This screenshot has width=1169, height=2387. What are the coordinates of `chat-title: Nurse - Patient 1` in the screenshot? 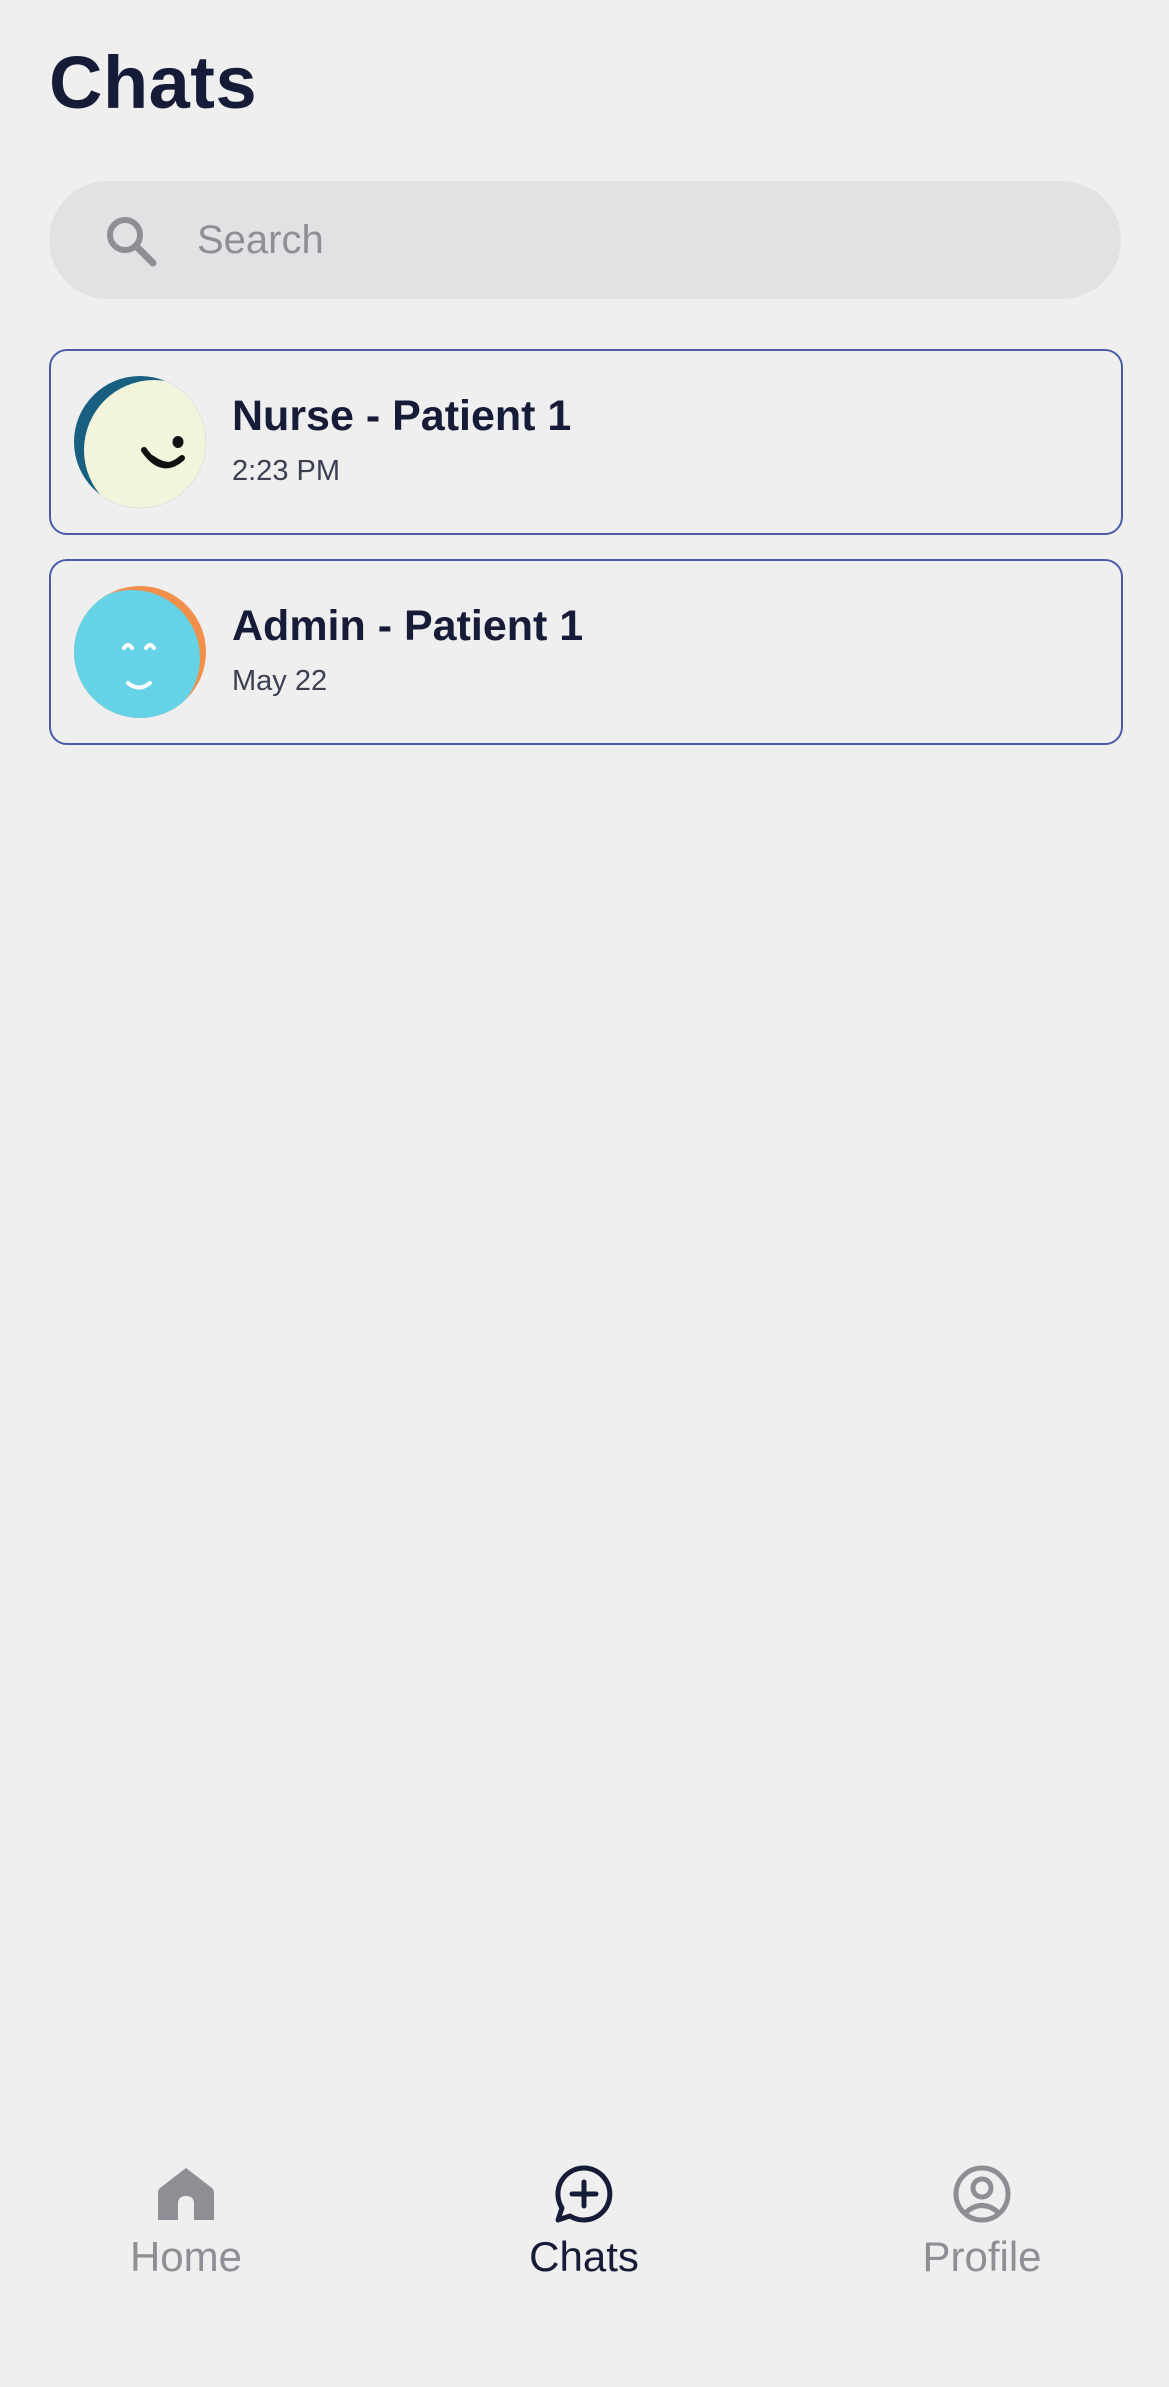 It's located at (402, 416).